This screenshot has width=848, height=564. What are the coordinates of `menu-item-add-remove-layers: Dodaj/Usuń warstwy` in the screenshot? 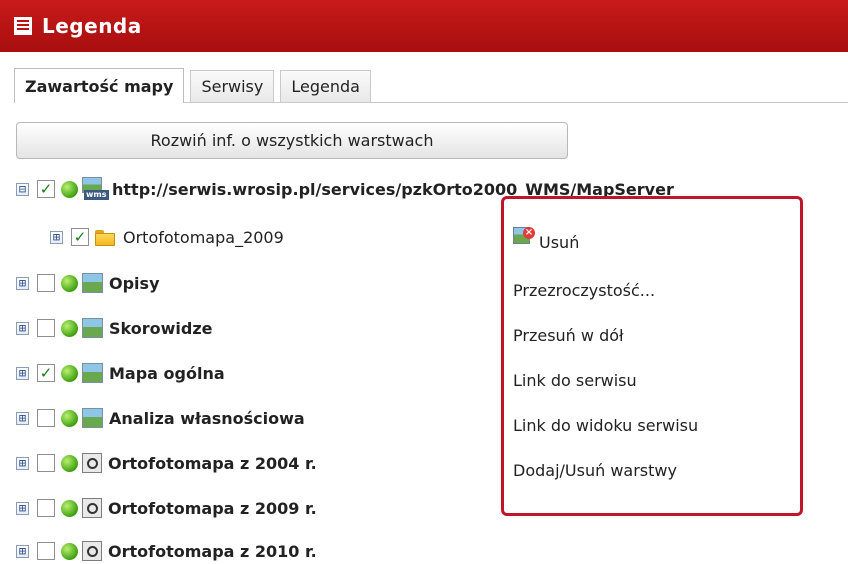 It's located at (595, 470).